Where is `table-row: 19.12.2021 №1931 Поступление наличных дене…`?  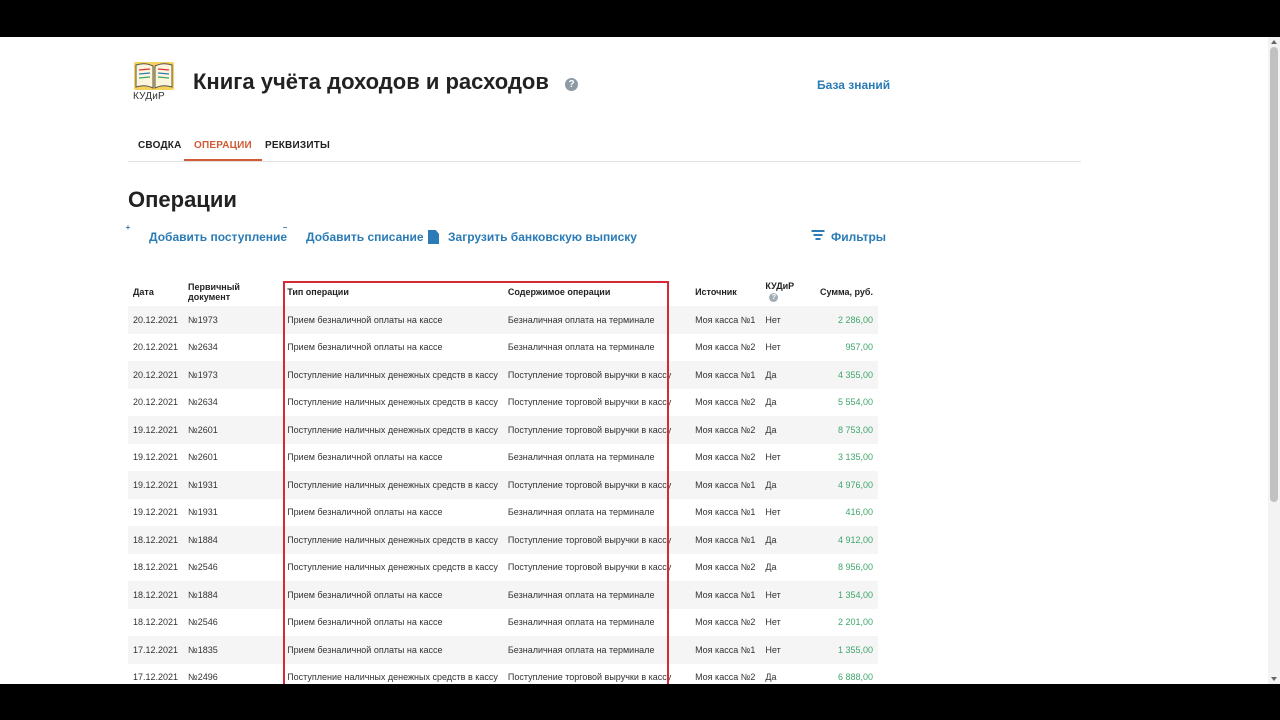
table-row: 19.12.2021 №1931 Поступление наличных дене… is located at coordinates (503, 485).